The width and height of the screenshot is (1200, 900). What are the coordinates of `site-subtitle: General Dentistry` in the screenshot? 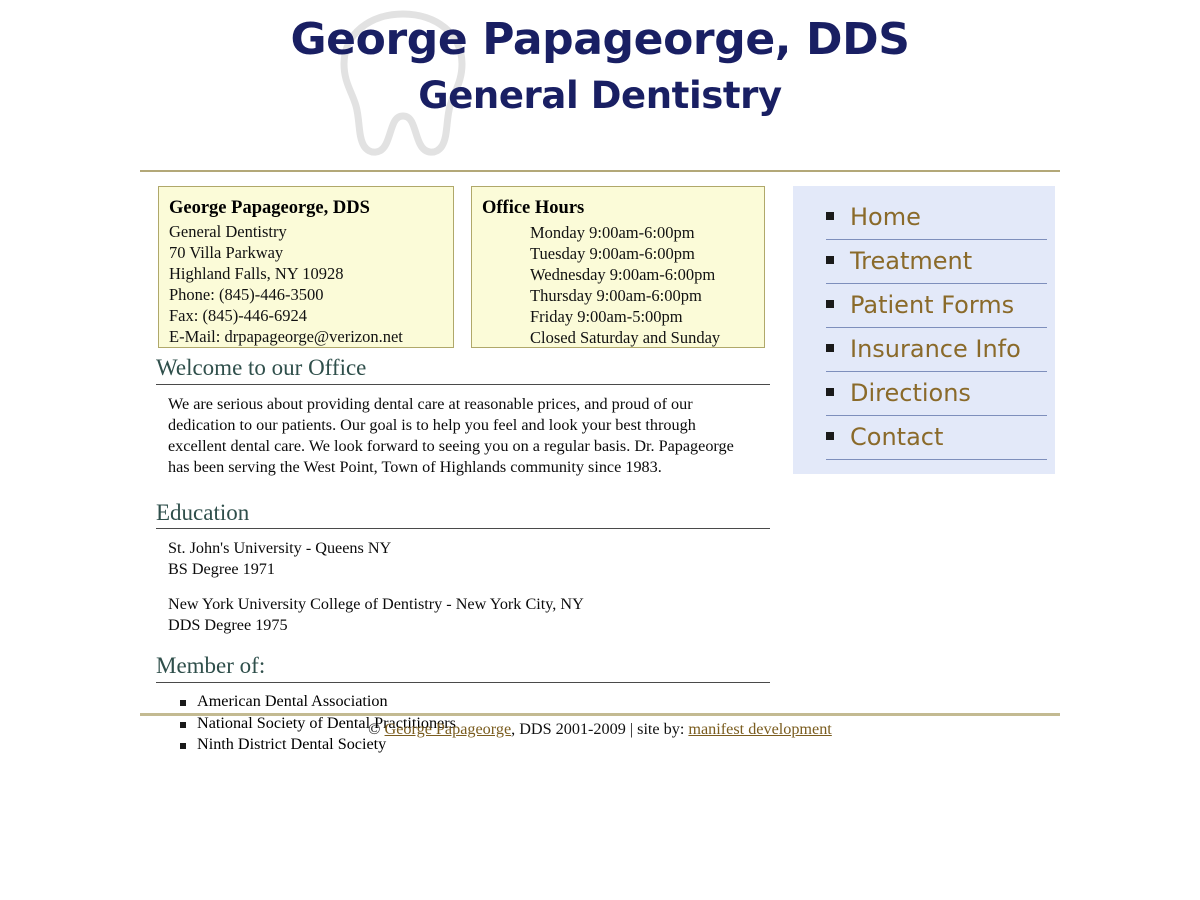 It's located at (600, 95).